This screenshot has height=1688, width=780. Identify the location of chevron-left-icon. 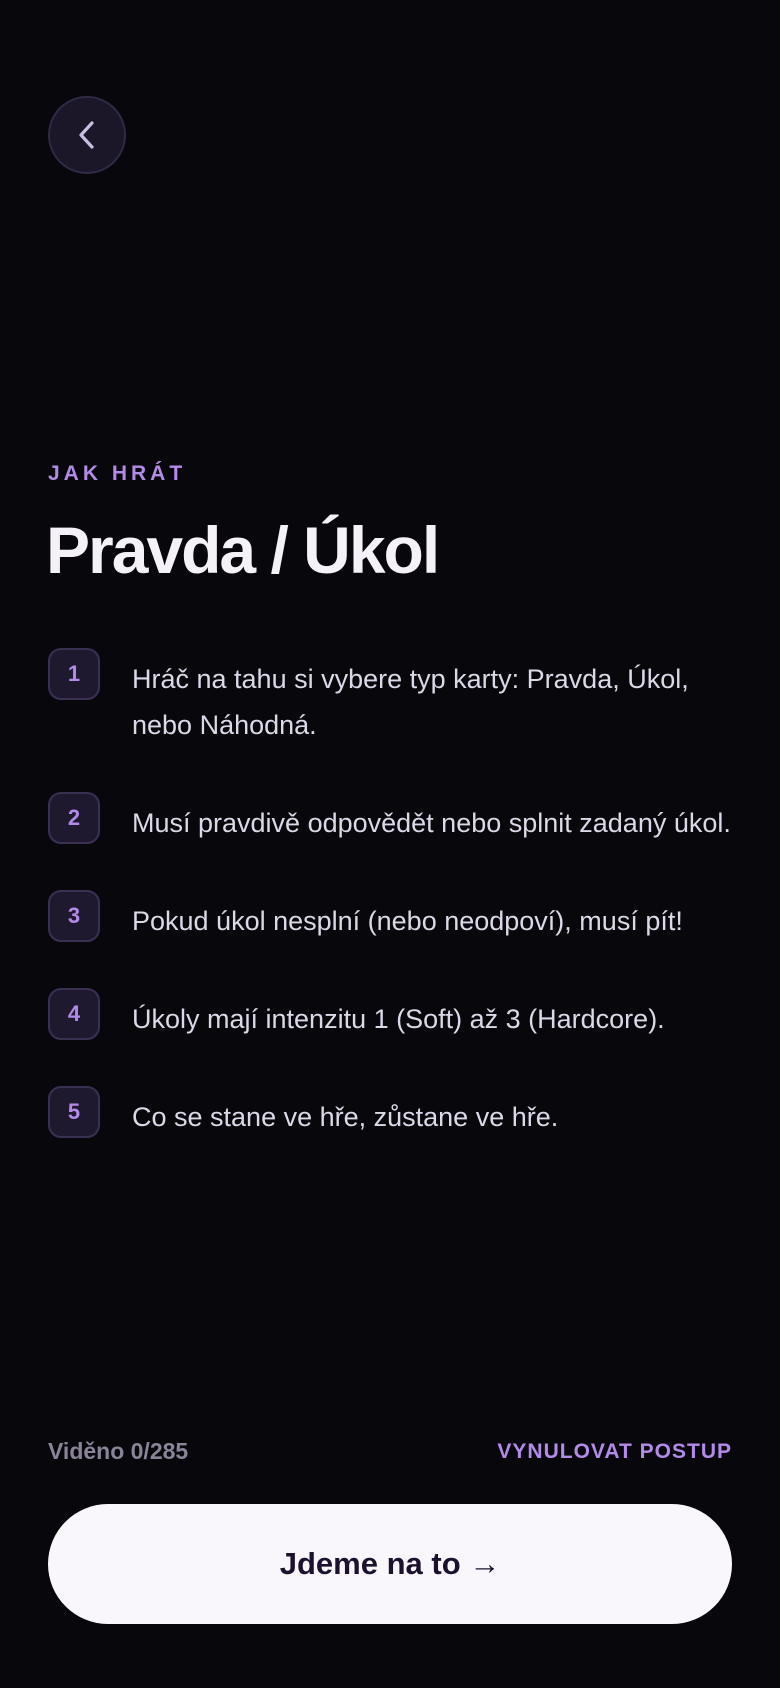
(87, 135).